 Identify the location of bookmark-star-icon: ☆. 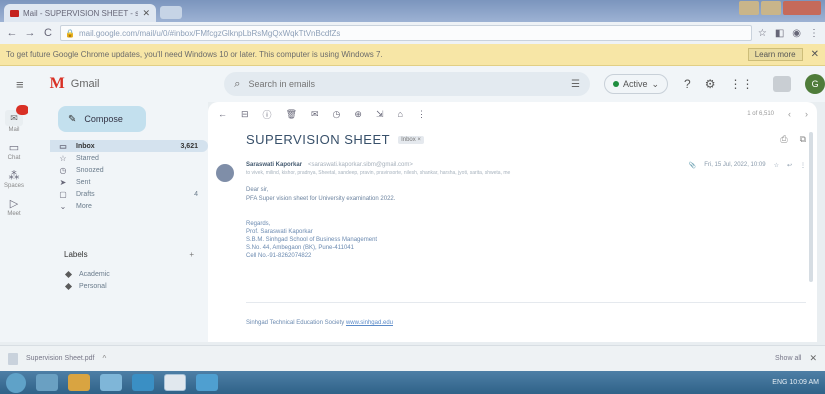
(762, 33).